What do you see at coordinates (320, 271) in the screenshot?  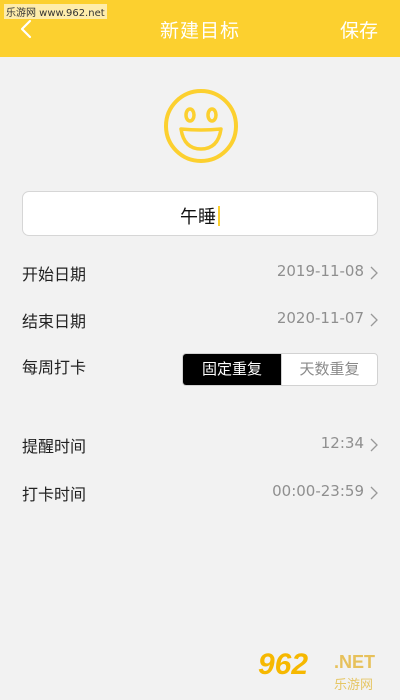 I see `start-date-value: 2019-11-08` at bounding box center [320, 271].